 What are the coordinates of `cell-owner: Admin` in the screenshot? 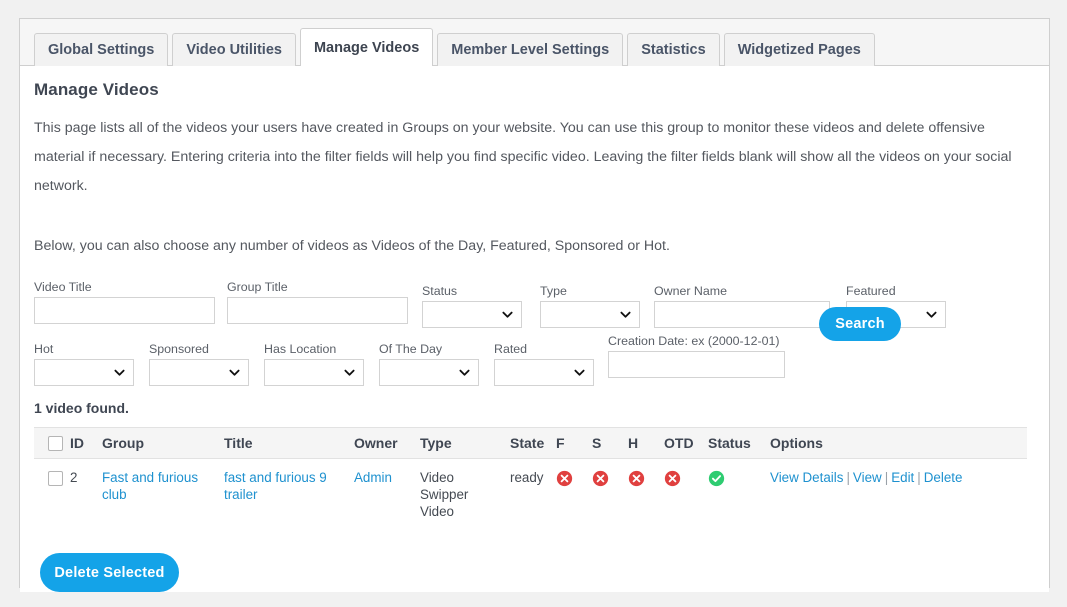 It's located at (387, 496).